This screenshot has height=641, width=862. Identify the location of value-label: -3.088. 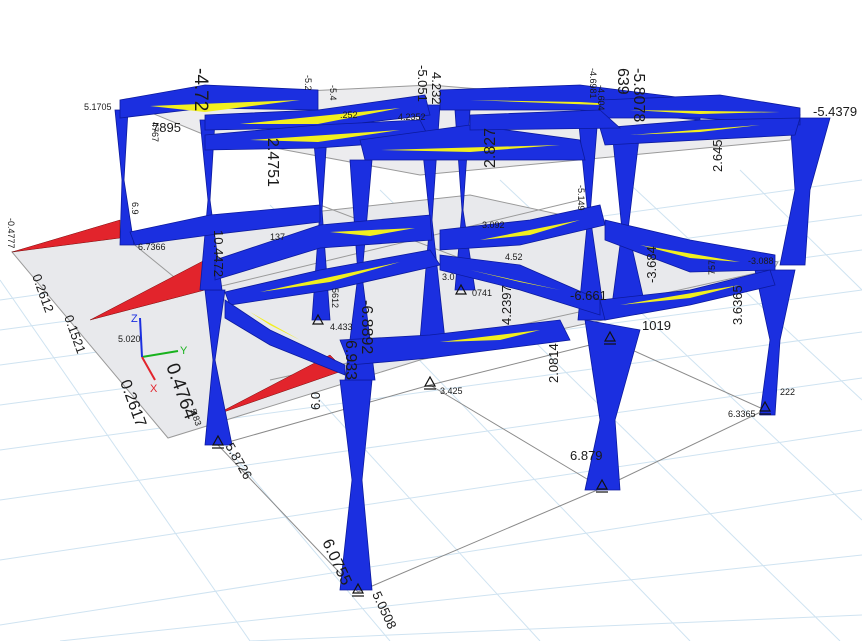
(761, 261).